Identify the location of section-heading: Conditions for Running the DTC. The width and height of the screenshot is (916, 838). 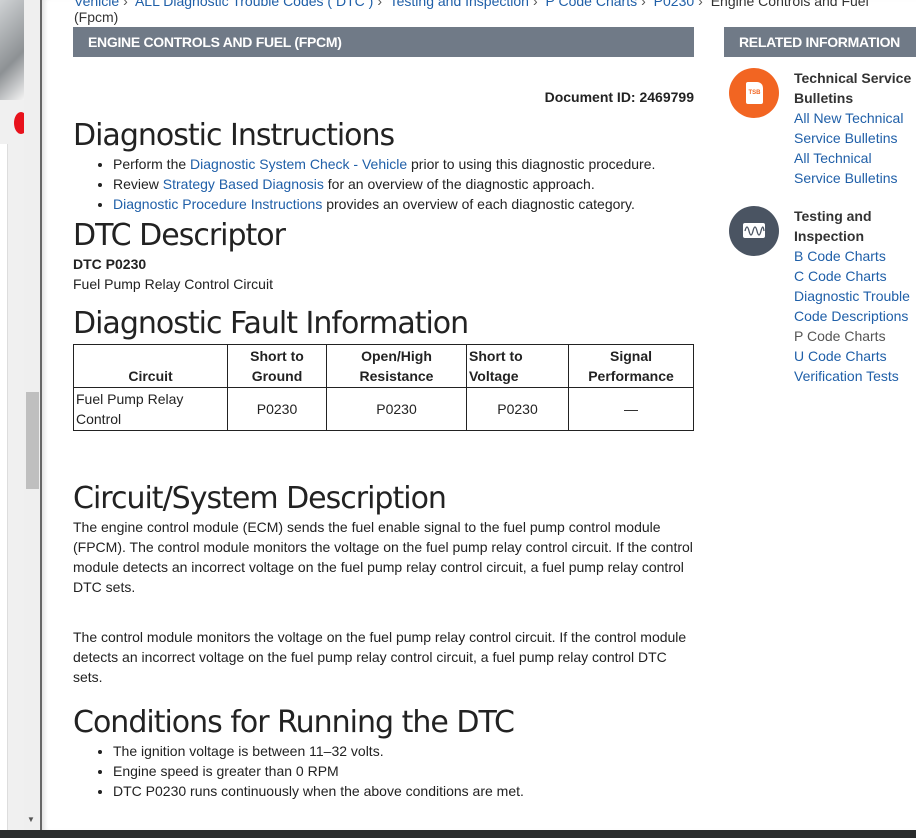
(294, 722).